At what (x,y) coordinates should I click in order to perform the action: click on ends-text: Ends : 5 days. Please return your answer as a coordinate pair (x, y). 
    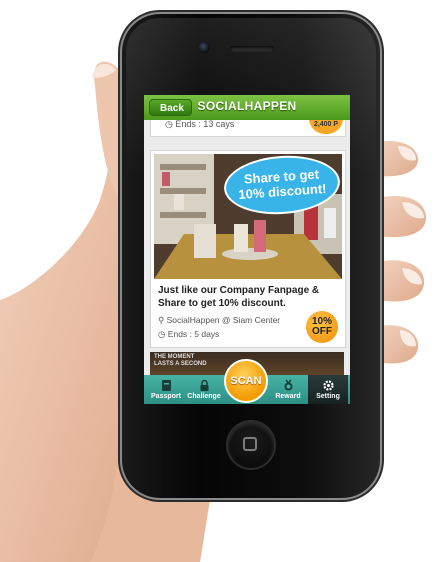
    Looking at the image, I should click on (193, 334).